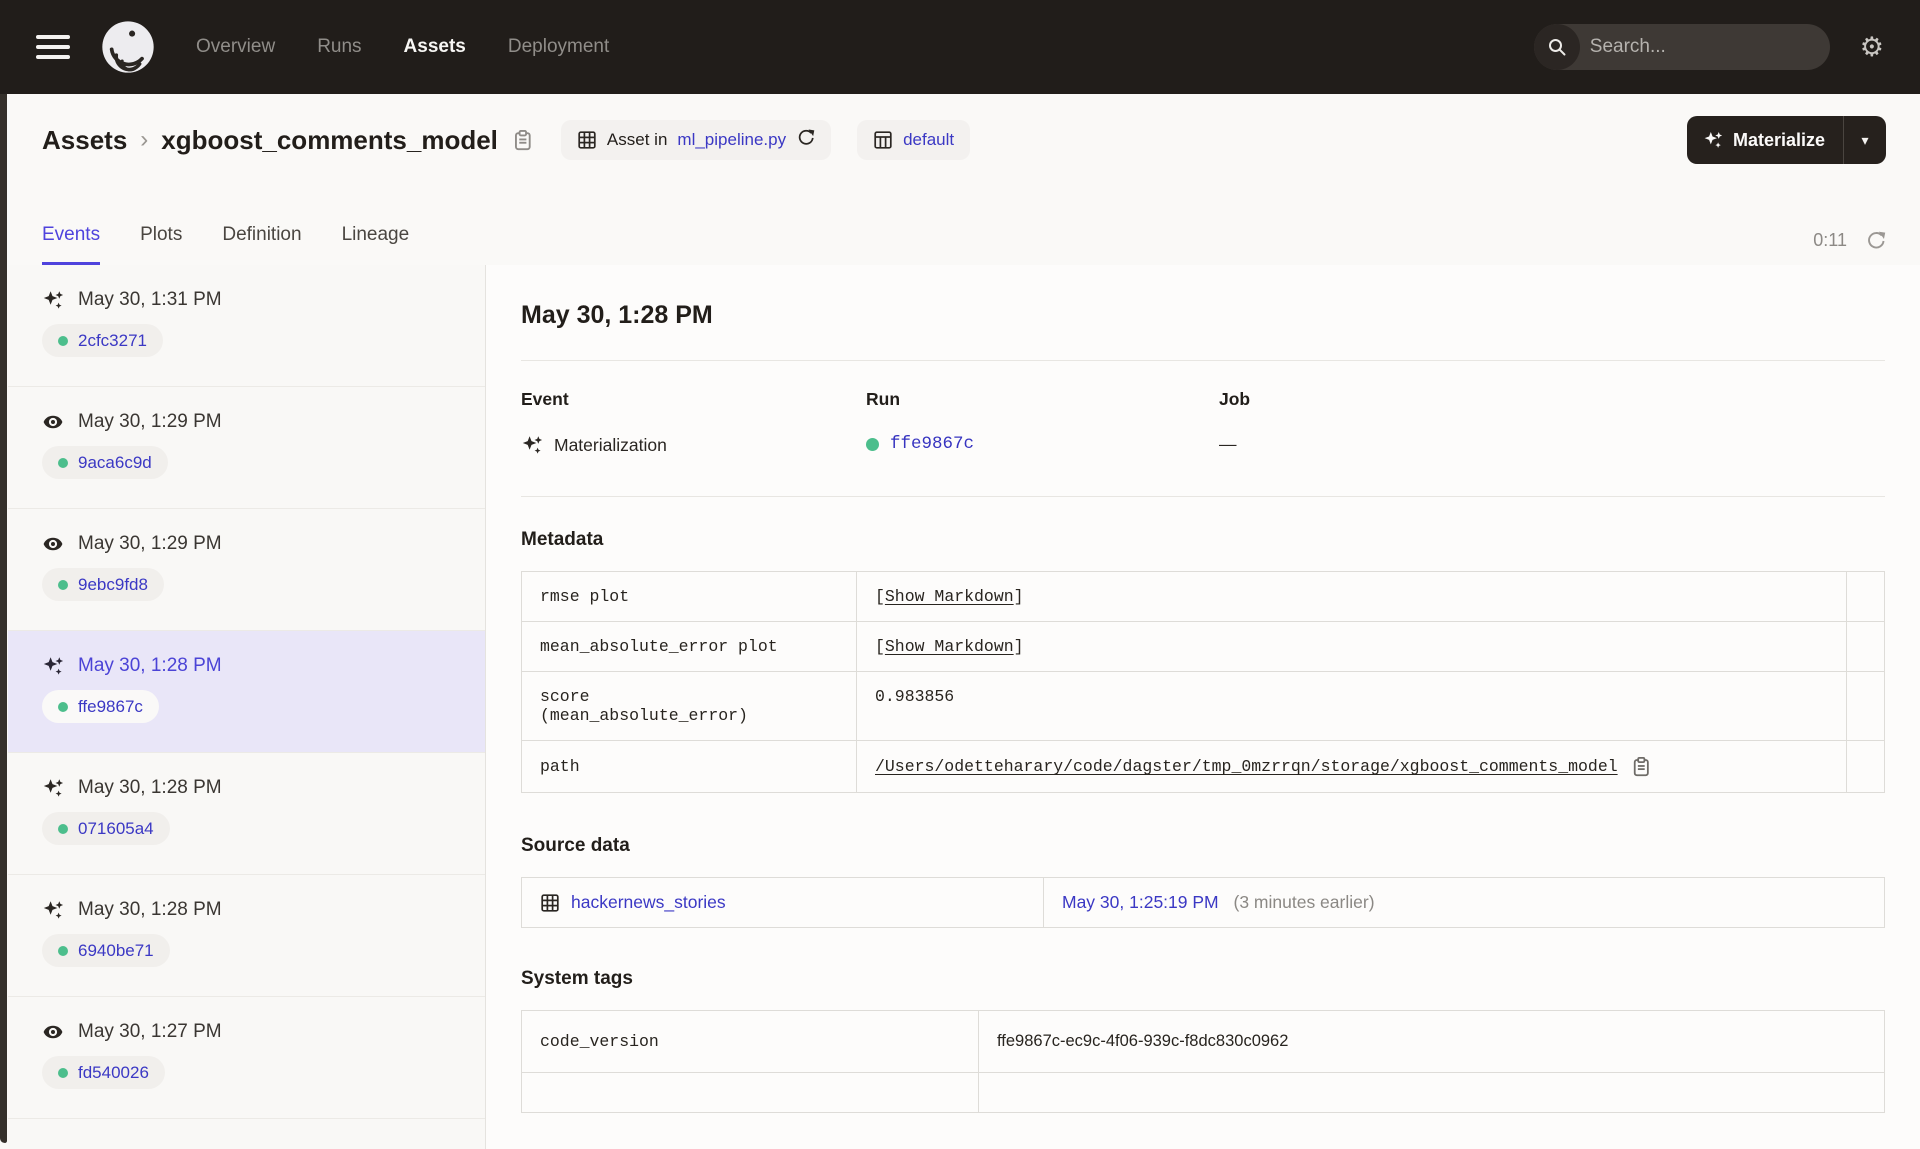 Image resolution: width=1920 pixels, height=1149 pixels. I want to click on run-id-pill: 071605a4, so click(106, 828).